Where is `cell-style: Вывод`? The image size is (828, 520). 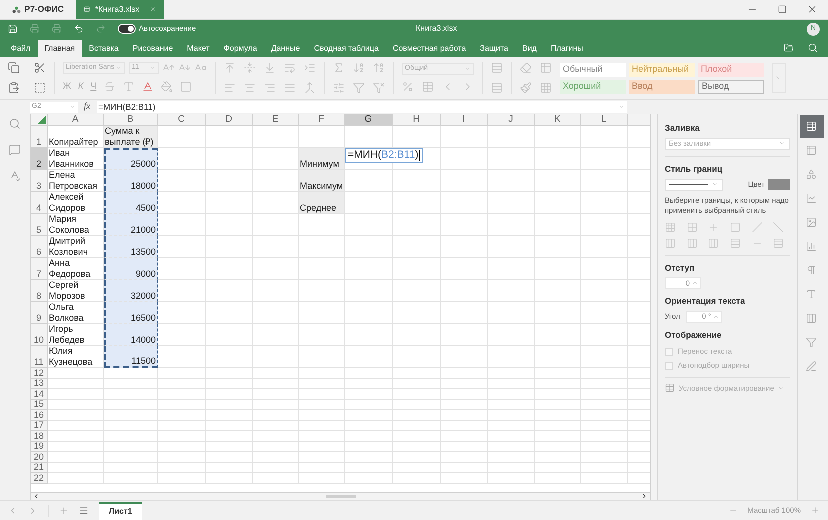 cell-style: Вывод is located at coordinates (731, 87).